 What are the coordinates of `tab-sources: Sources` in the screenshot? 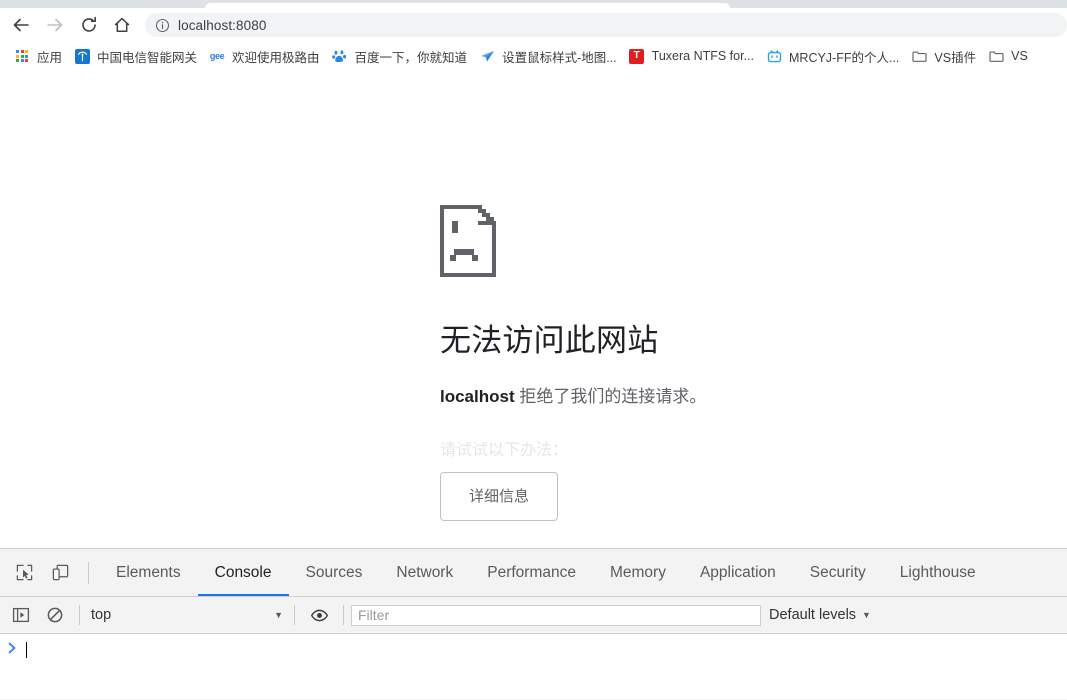 It's located at (334, 572).